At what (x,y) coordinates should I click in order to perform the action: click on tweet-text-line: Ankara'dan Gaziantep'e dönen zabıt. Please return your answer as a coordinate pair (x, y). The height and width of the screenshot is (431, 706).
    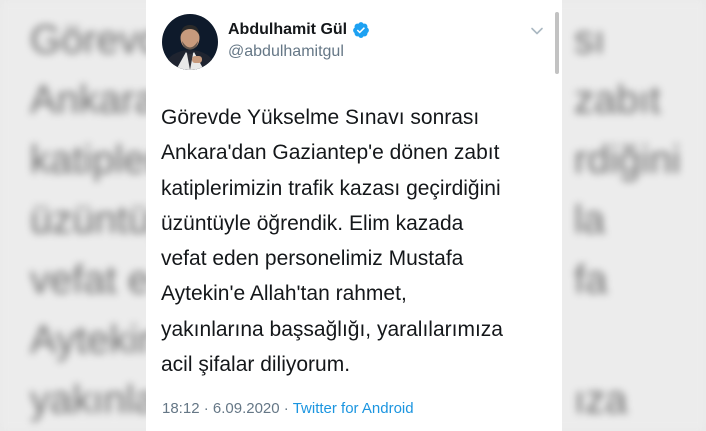
    Looking at the image, I should click on (330, 153).